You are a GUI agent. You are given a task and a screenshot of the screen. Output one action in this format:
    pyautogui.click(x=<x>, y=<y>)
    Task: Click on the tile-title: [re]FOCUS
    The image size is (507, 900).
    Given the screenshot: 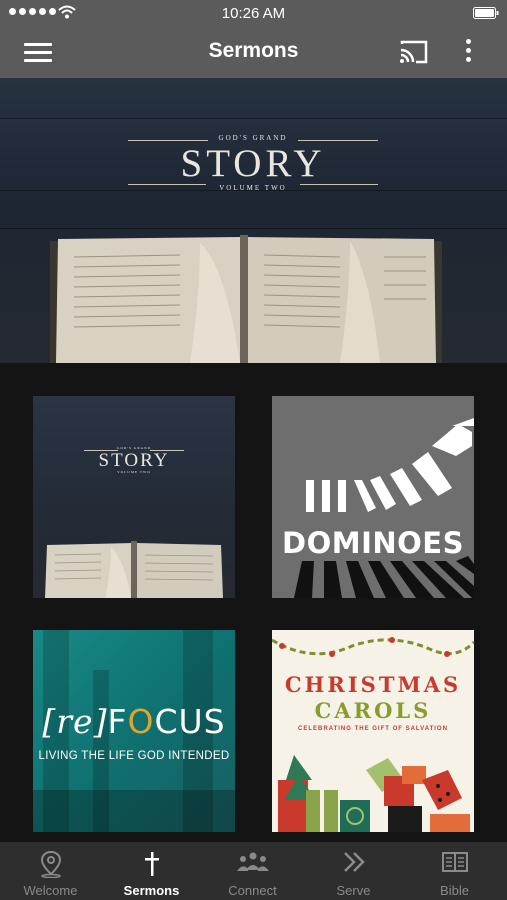 What is the action you would take?
    pyautogui.click(x=134, y=721)
    